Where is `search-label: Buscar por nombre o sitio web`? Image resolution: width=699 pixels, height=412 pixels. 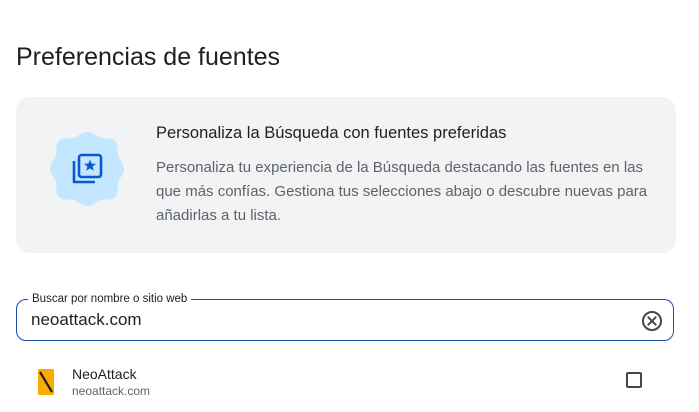 search-label: Buscar por nombre o sitio web is located at coordinates (110, 299).